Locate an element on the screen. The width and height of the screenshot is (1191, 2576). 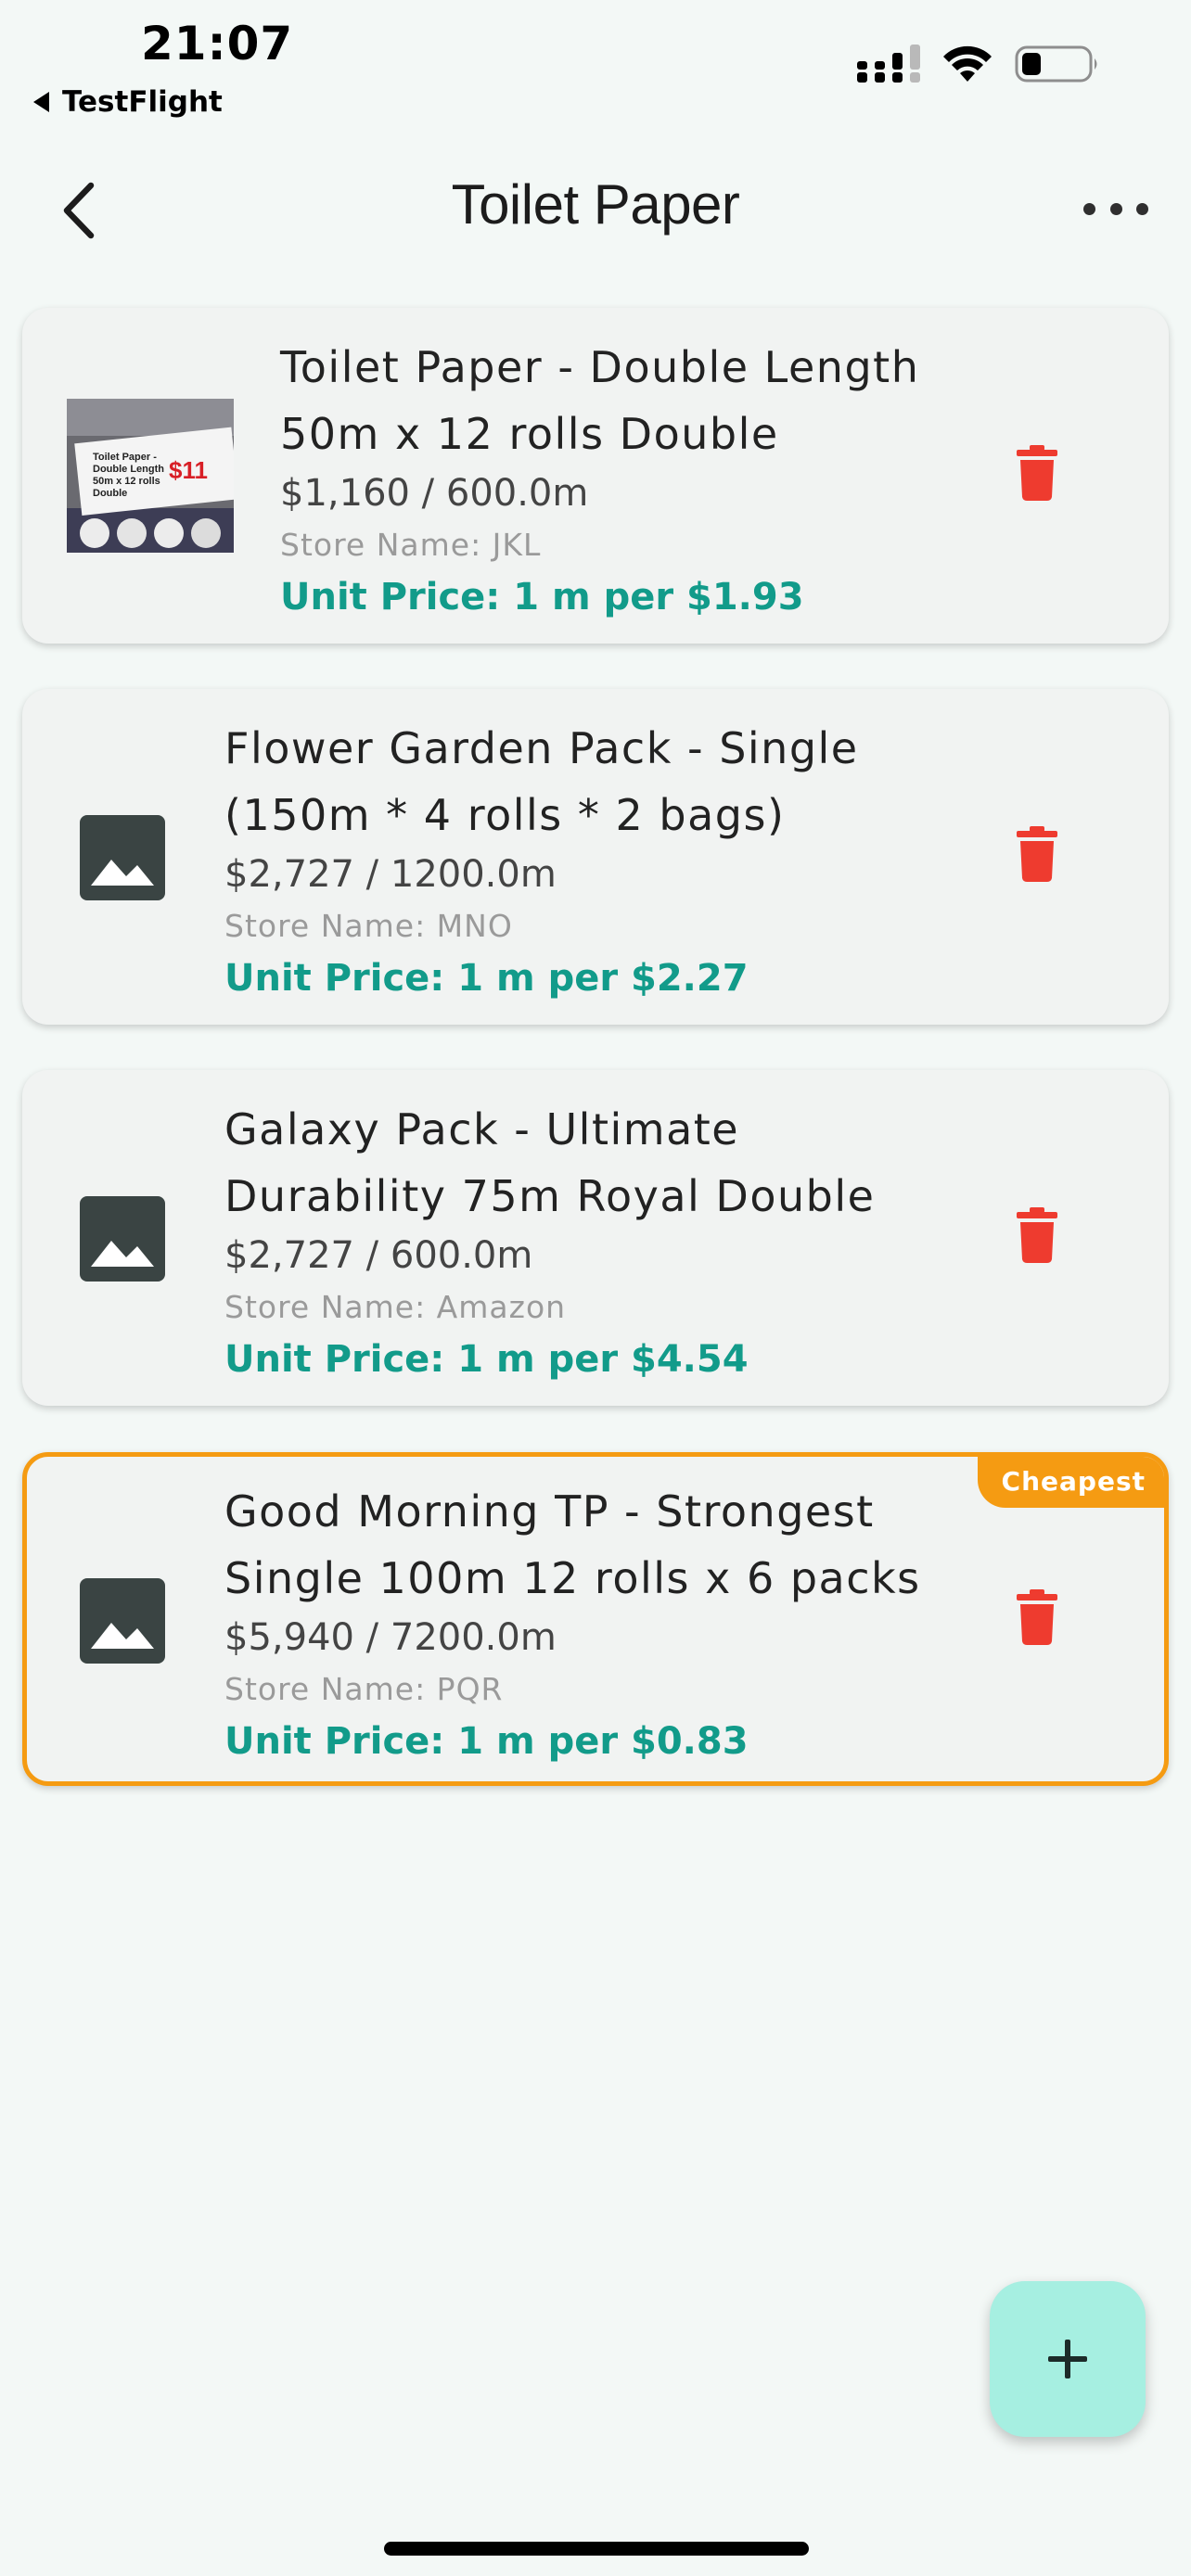
status-time: 21:07 is located at coordinates (217, 43).